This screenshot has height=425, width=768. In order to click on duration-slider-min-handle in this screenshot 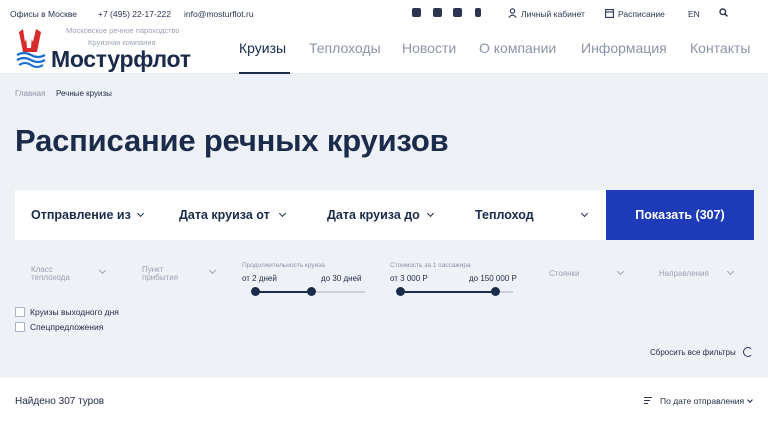, I will do `click(255, 291)`.